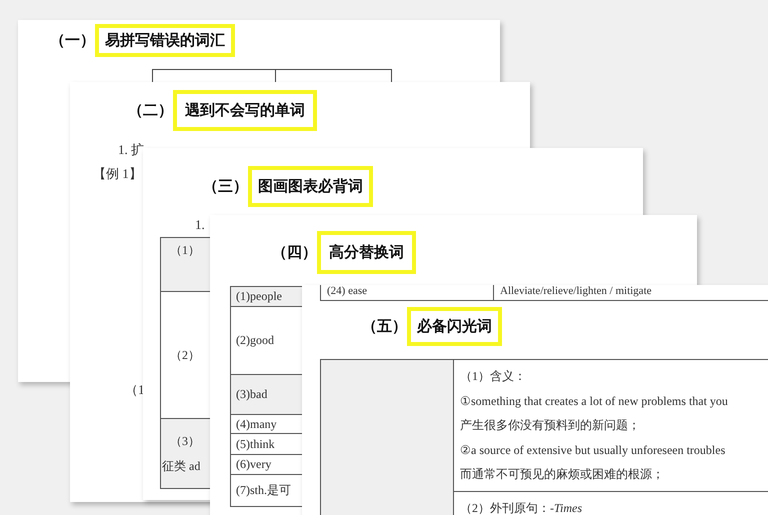  What do you see at coordinates (117, 174) in the screenshot?
I see `body-text: 【例 1】` at bounding box center [117, 174].